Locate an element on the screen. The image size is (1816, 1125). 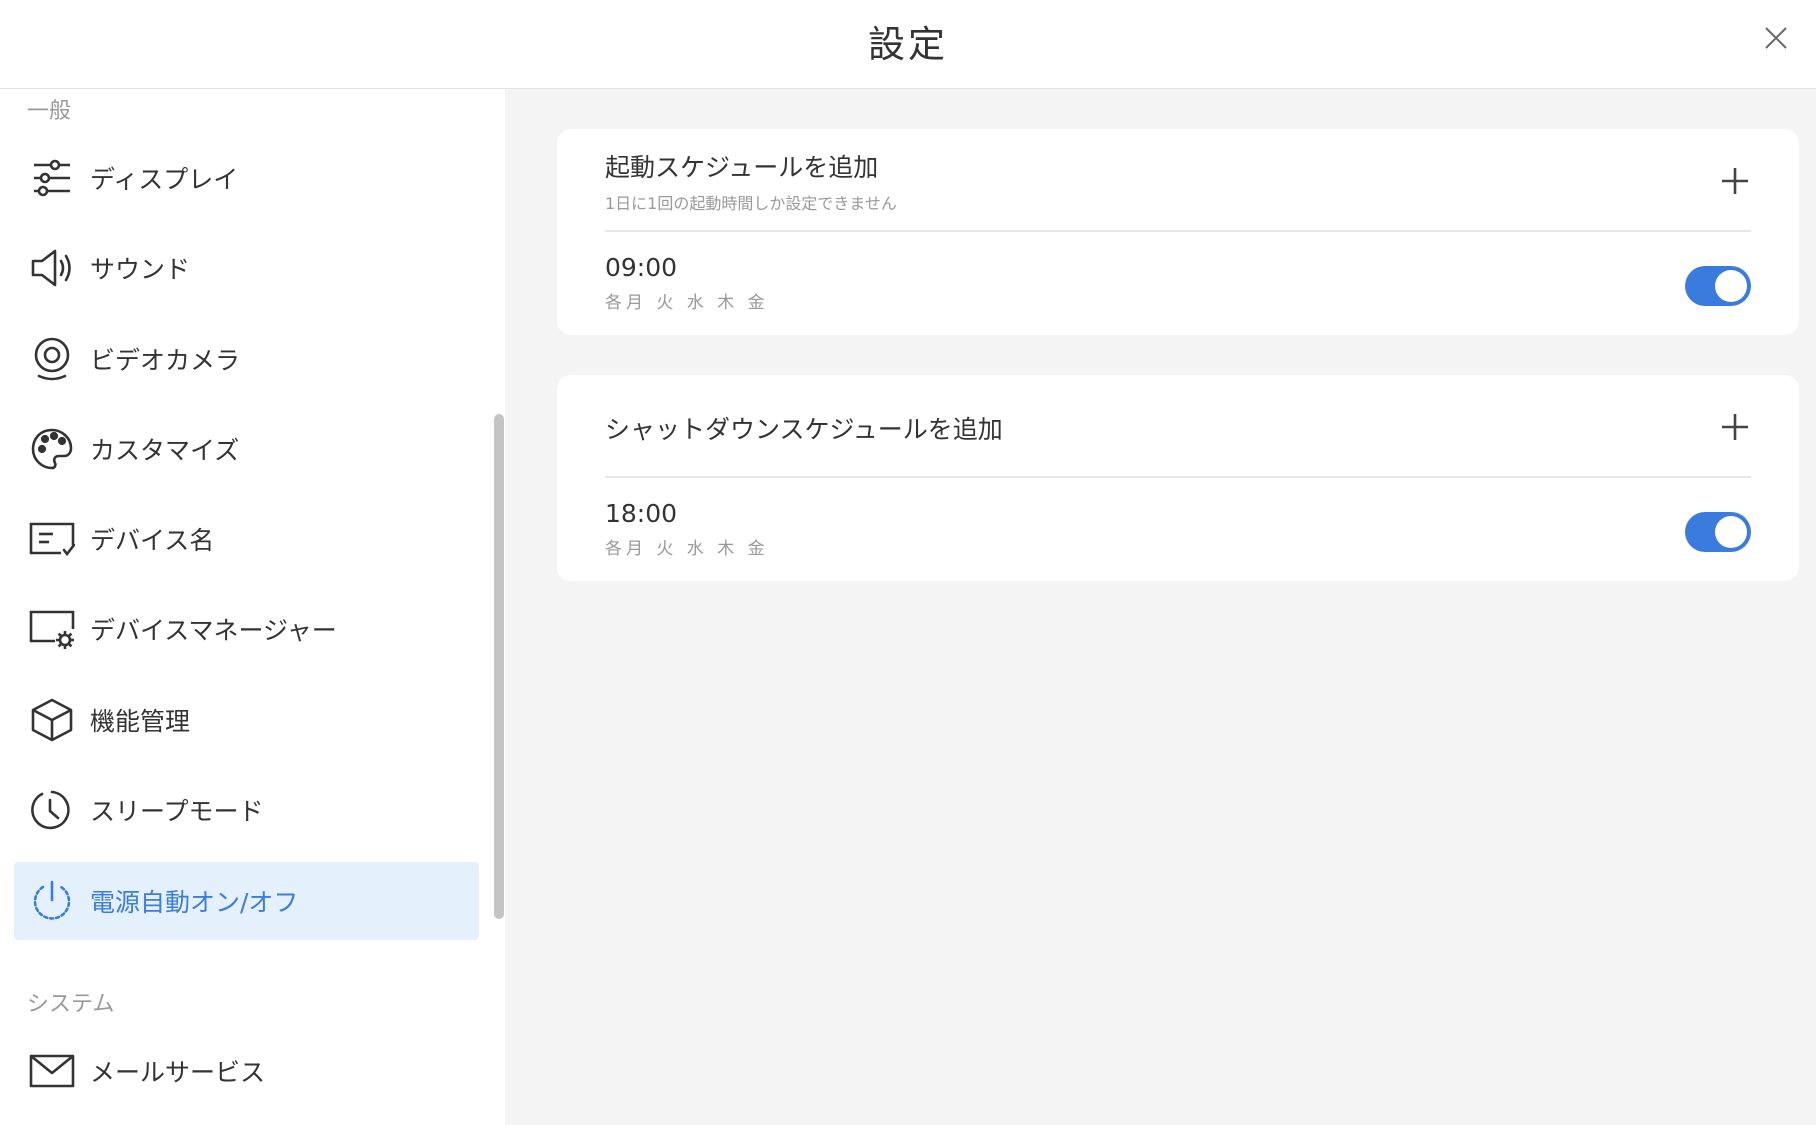
sidebar-item-label: サウンド is located at coordinates (140, 269).